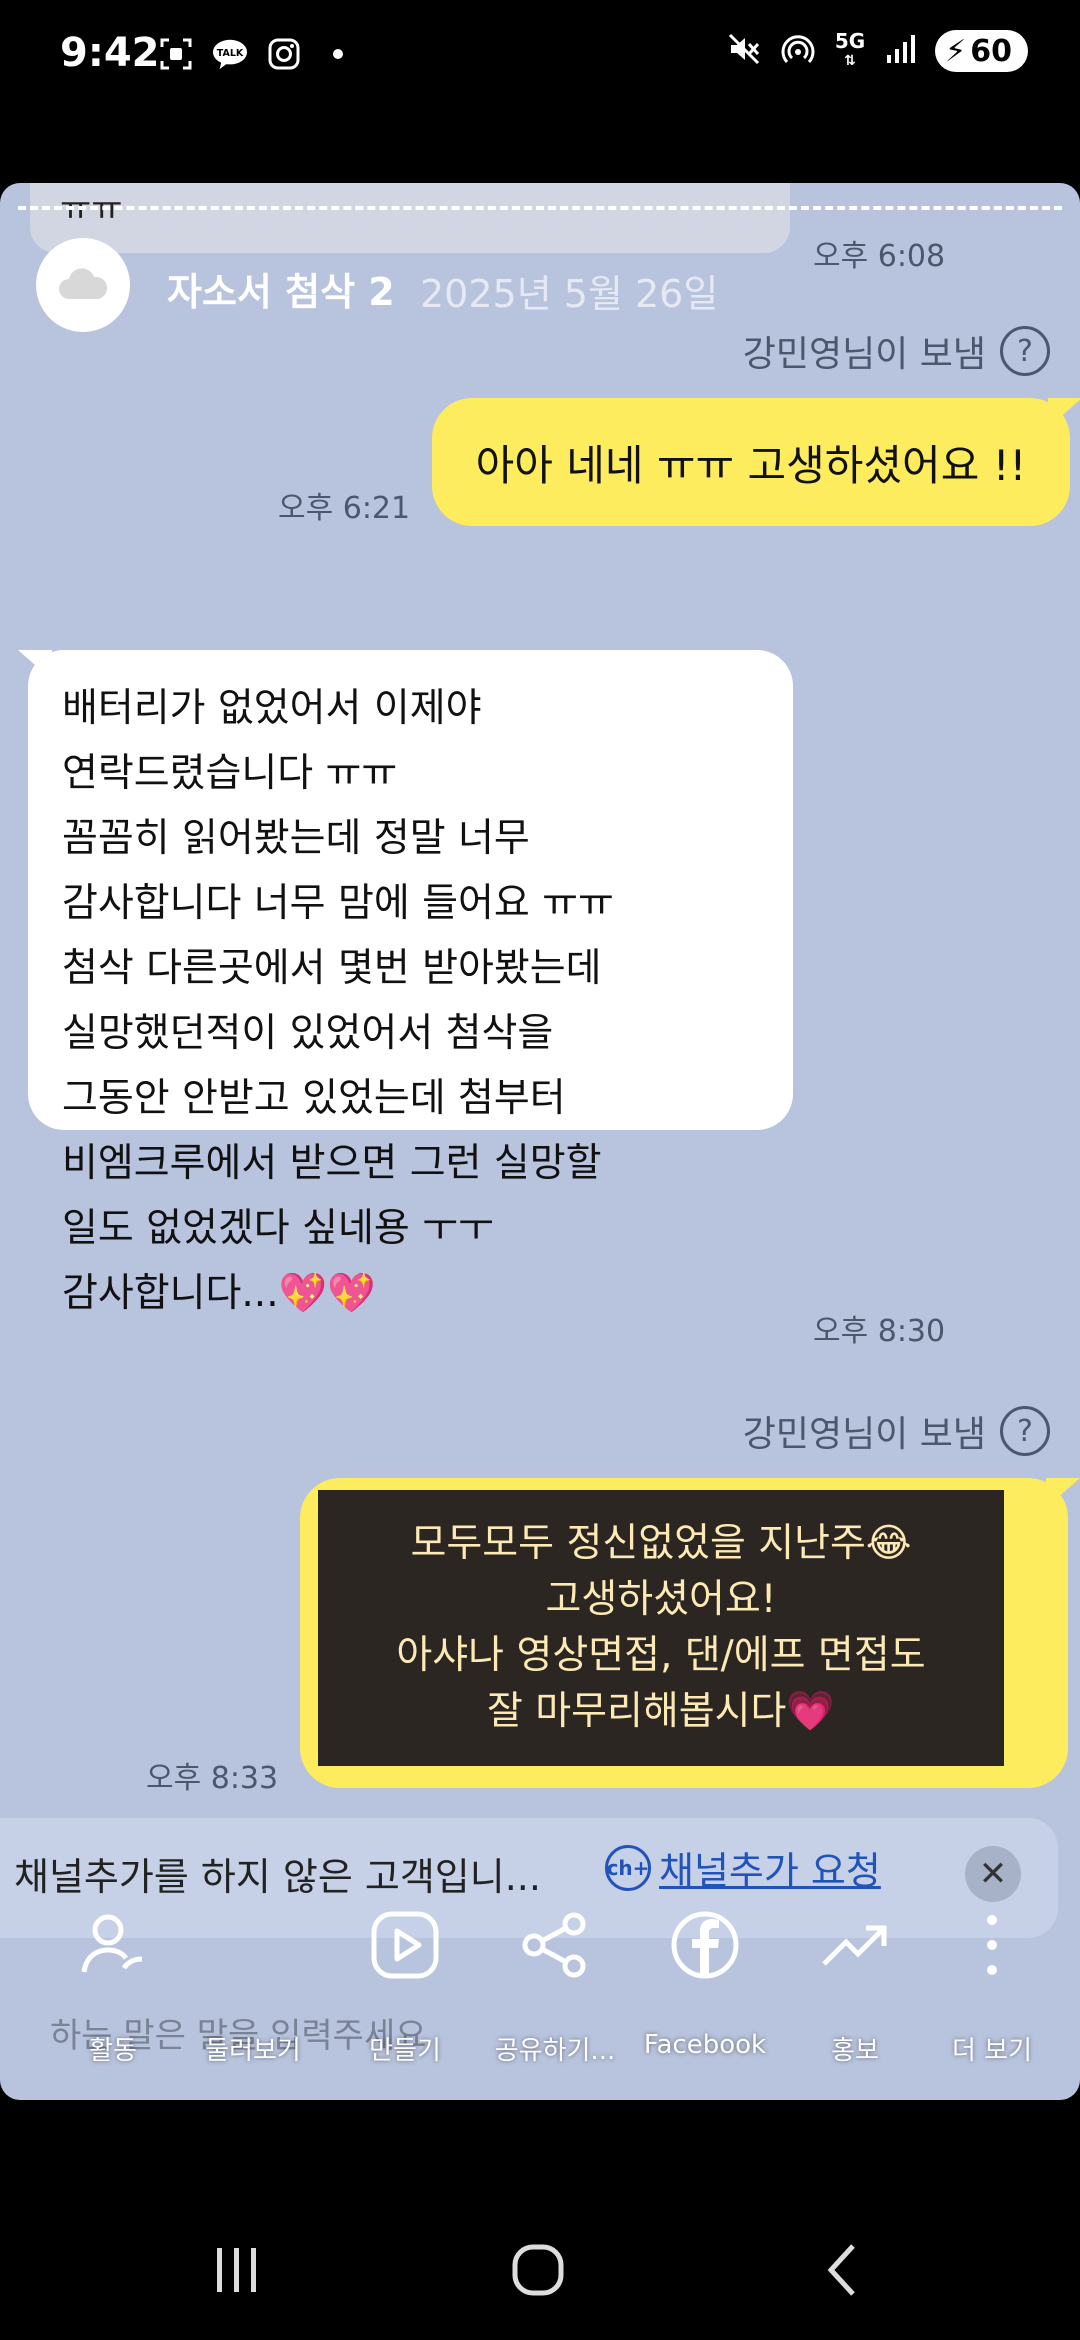  I want to click on system-nav-bar, so click(540, 2267).